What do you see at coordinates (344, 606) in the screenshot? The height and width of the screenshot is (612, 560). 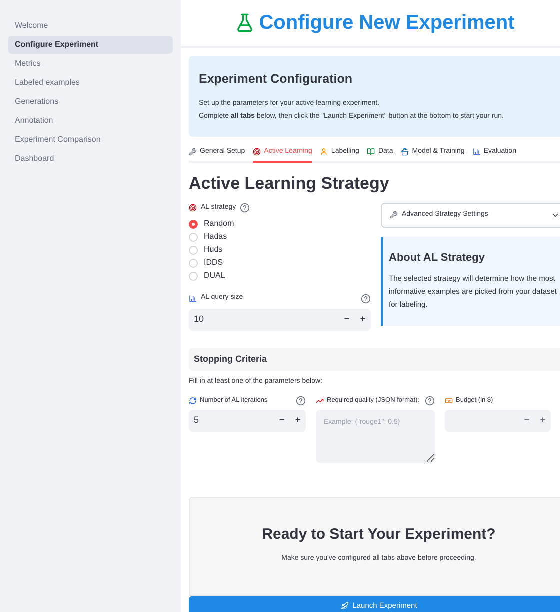 I see `rocket-icon` at bounding box center [344, 606].